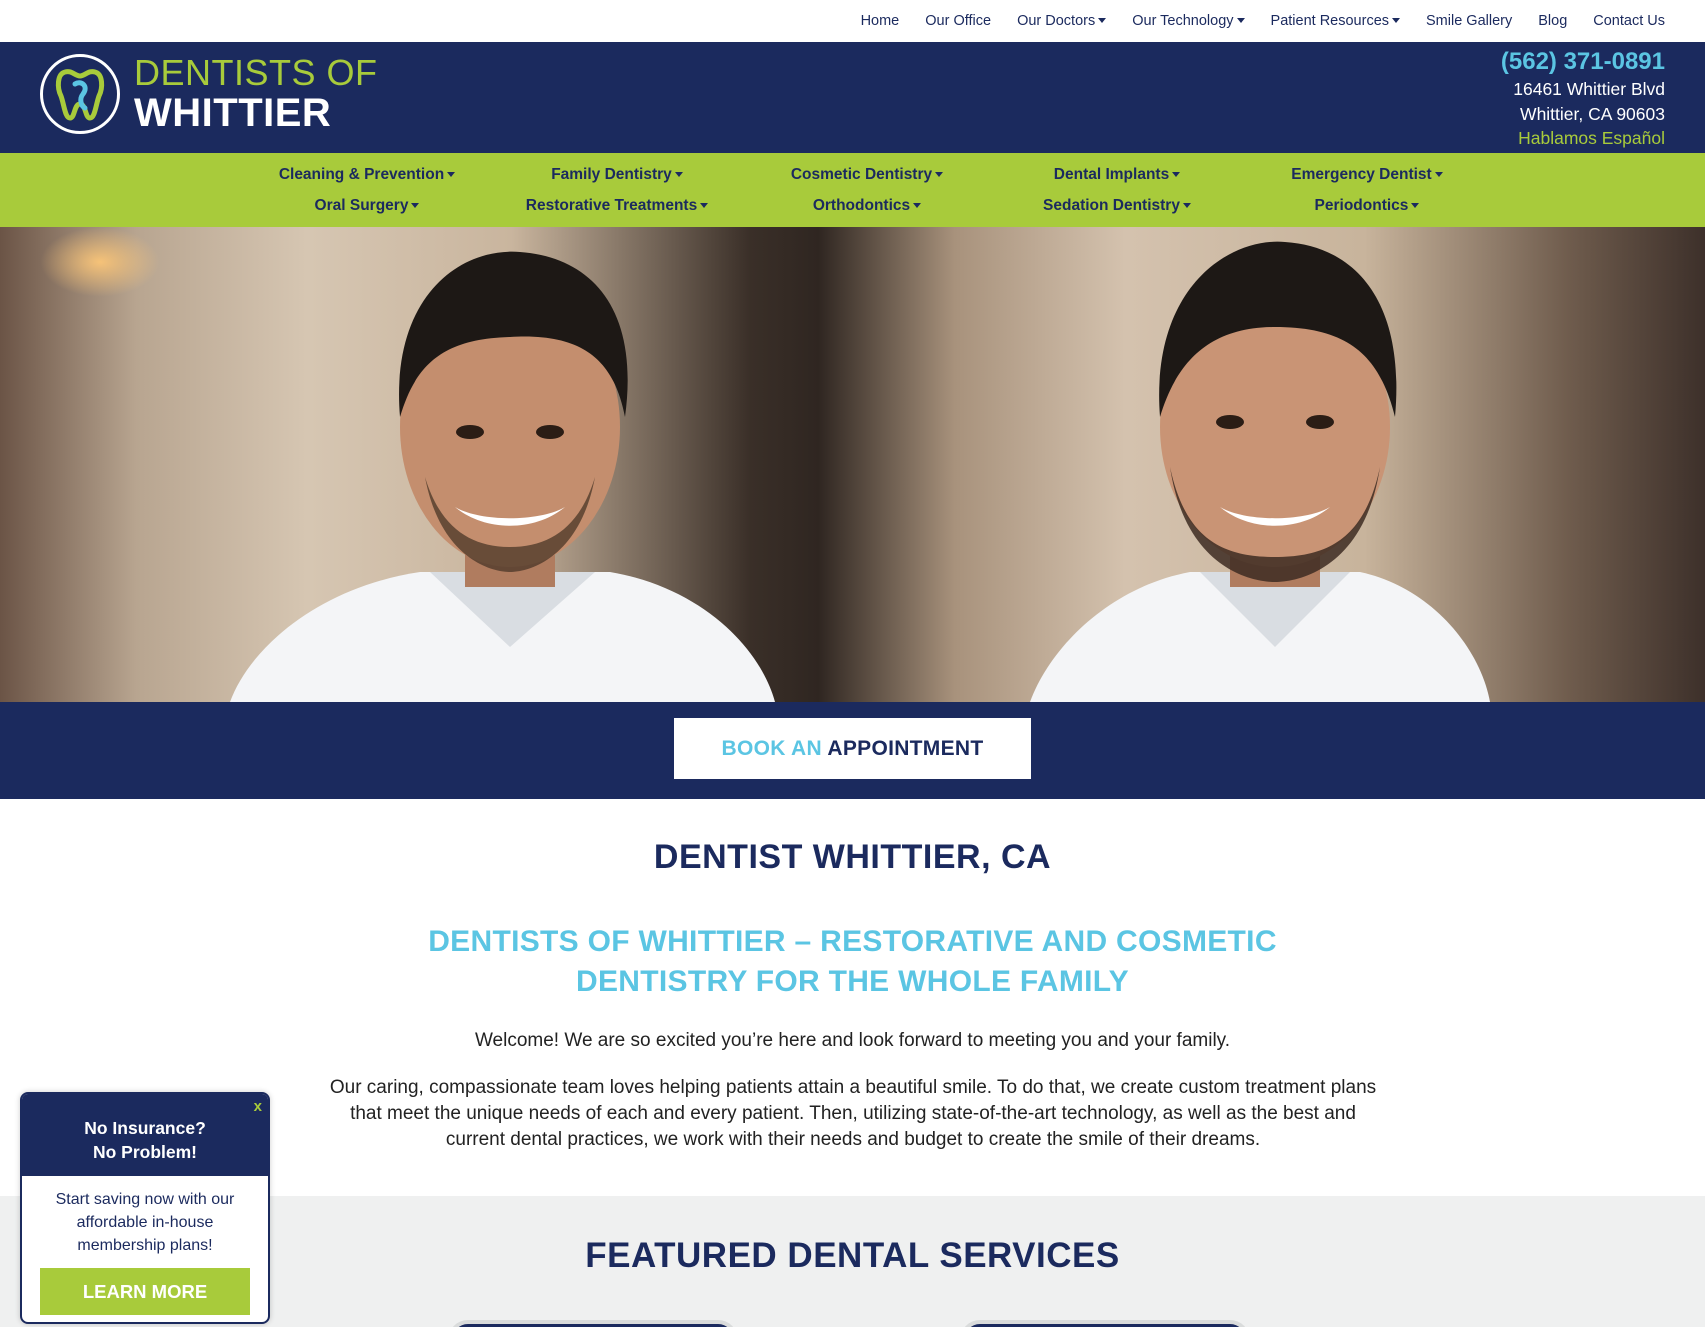  I want to click on top-nav-label: Patient Resources, so click(1330, 21).